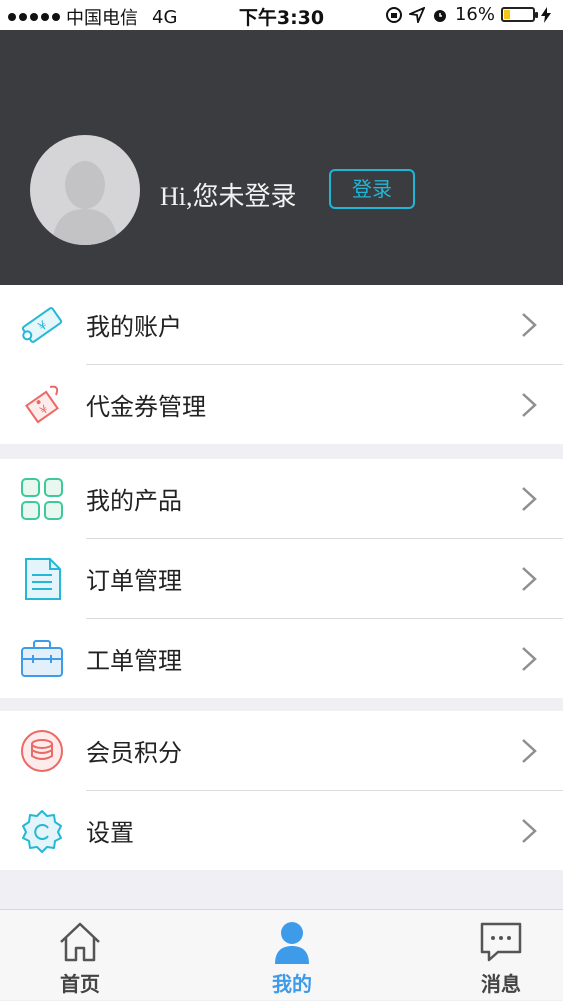 The image size is (563, 1001). I want to click on menu-item-my-account: ¥ 我的账户, so click(281, 324).